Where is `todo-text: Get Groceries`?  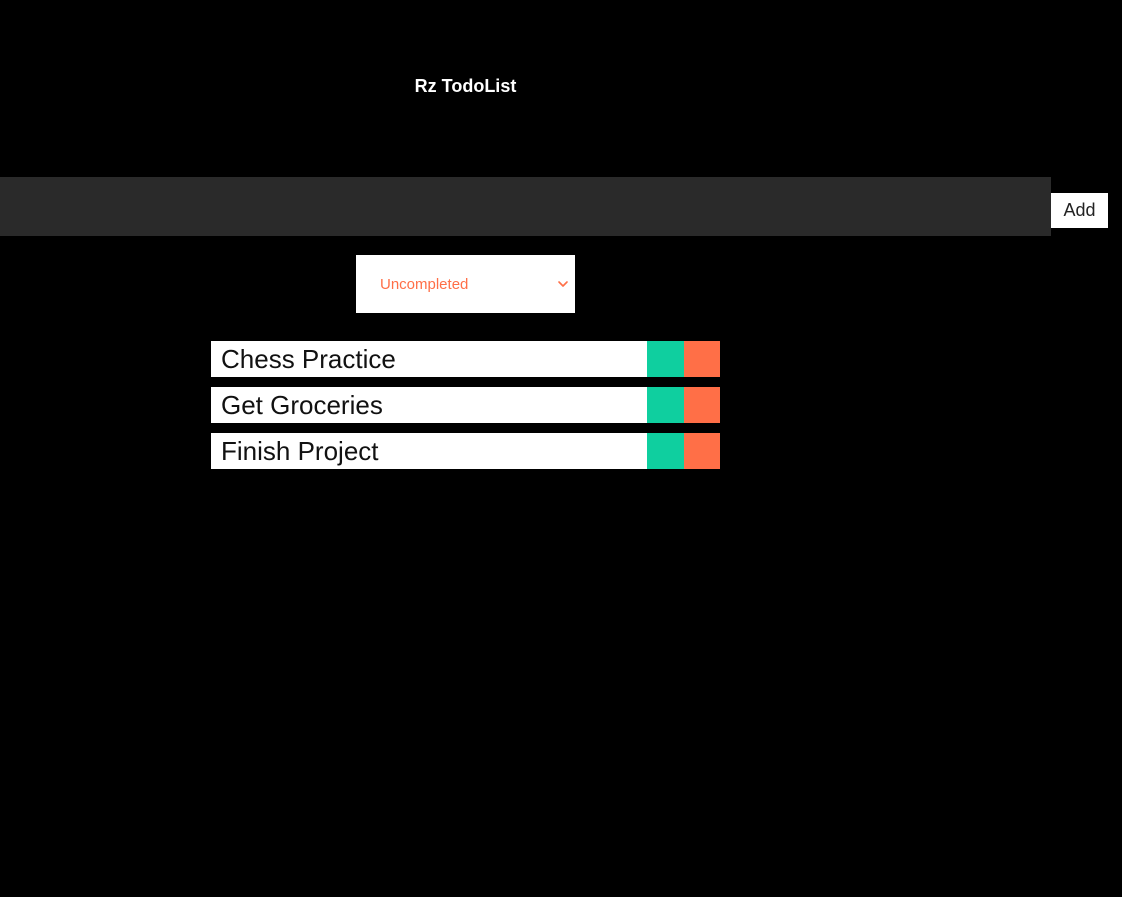
todo-text: Get Groceries is located at coordinates (302, 405).